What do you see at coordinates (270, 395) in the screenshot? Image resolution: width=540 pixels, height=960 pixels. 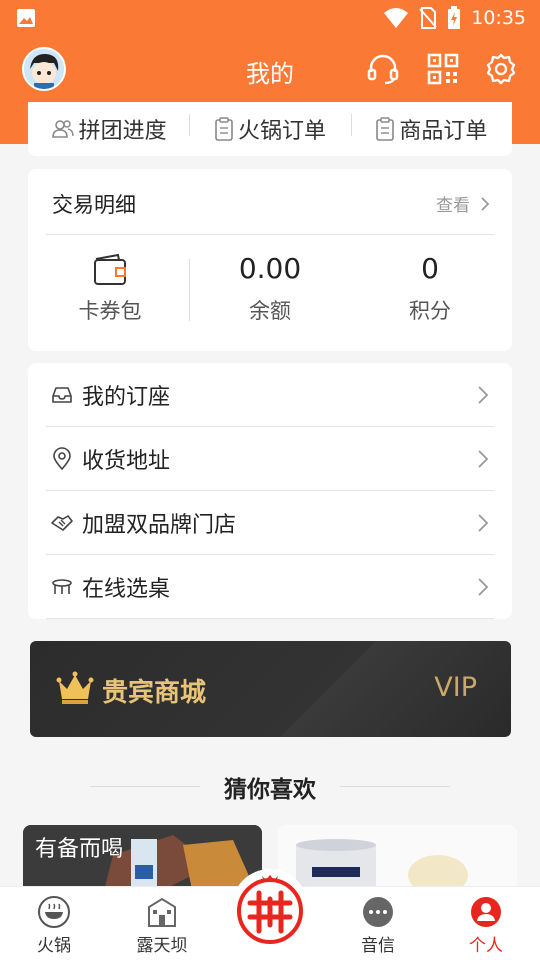 I see `menu-item-my-reservations: 我的订座` at bounding box center [270, 395].